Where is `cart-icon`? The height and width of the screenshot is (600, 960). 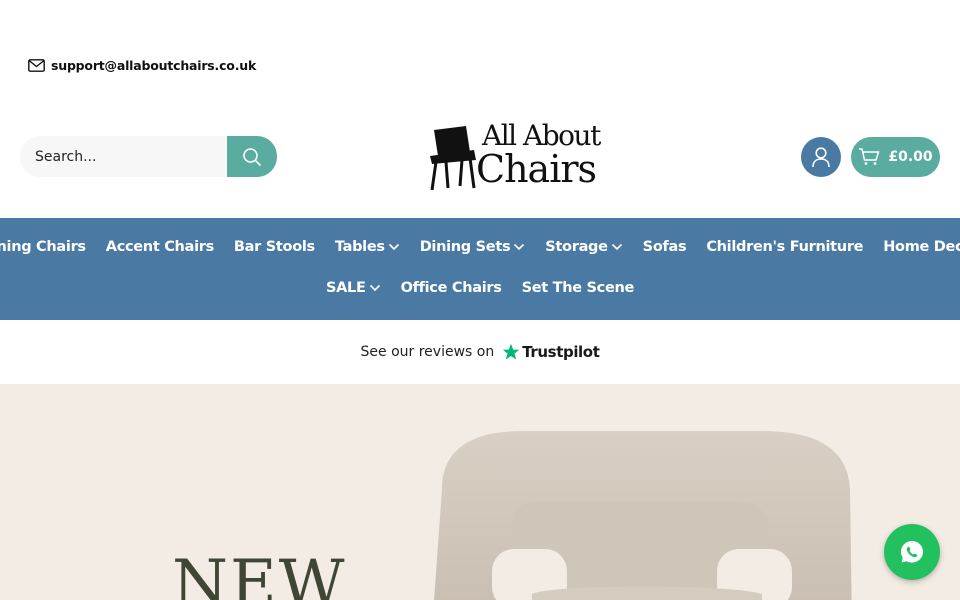
cart-icon is located at coordinates (869, 156).